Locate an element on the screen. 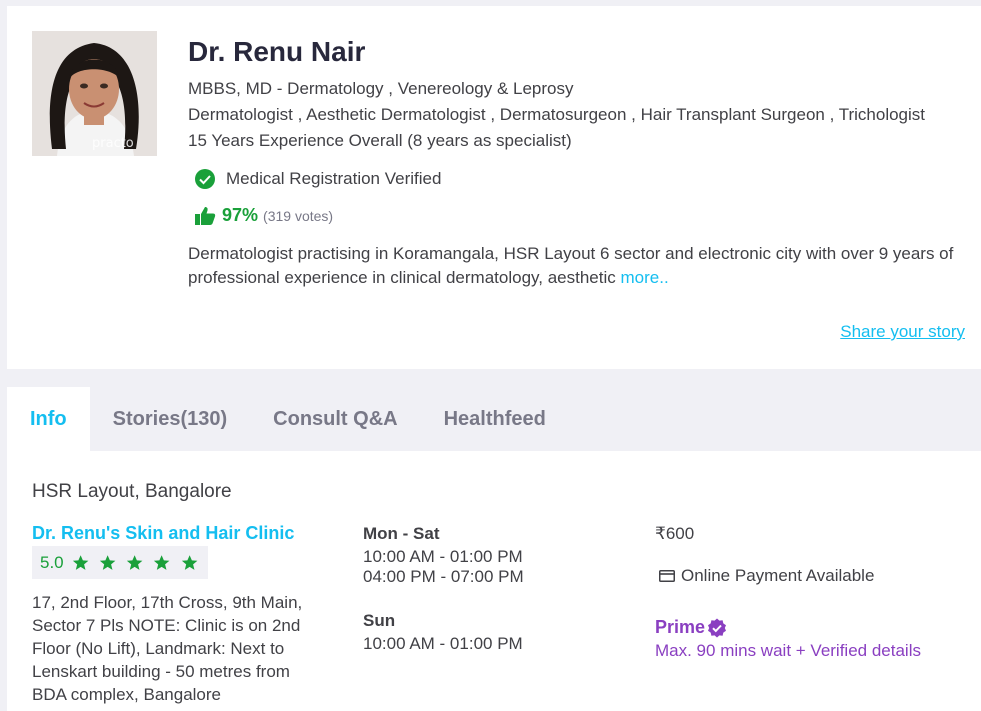 This screenshot has width=981, height=711. rating-percentage: 97% is located at coordinates (240, 215).